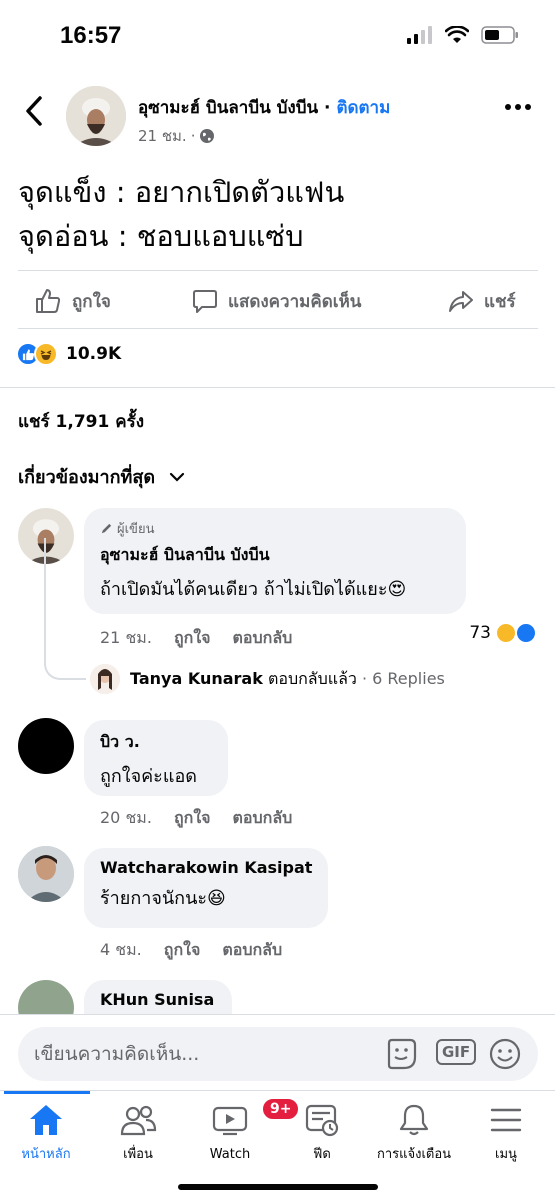 This screenshot has height=1200, width=555. Describe the element at coordinates (148, 776) in the screenshot. I see `comment-text: ถูกใจค่ะแอด` at that location.